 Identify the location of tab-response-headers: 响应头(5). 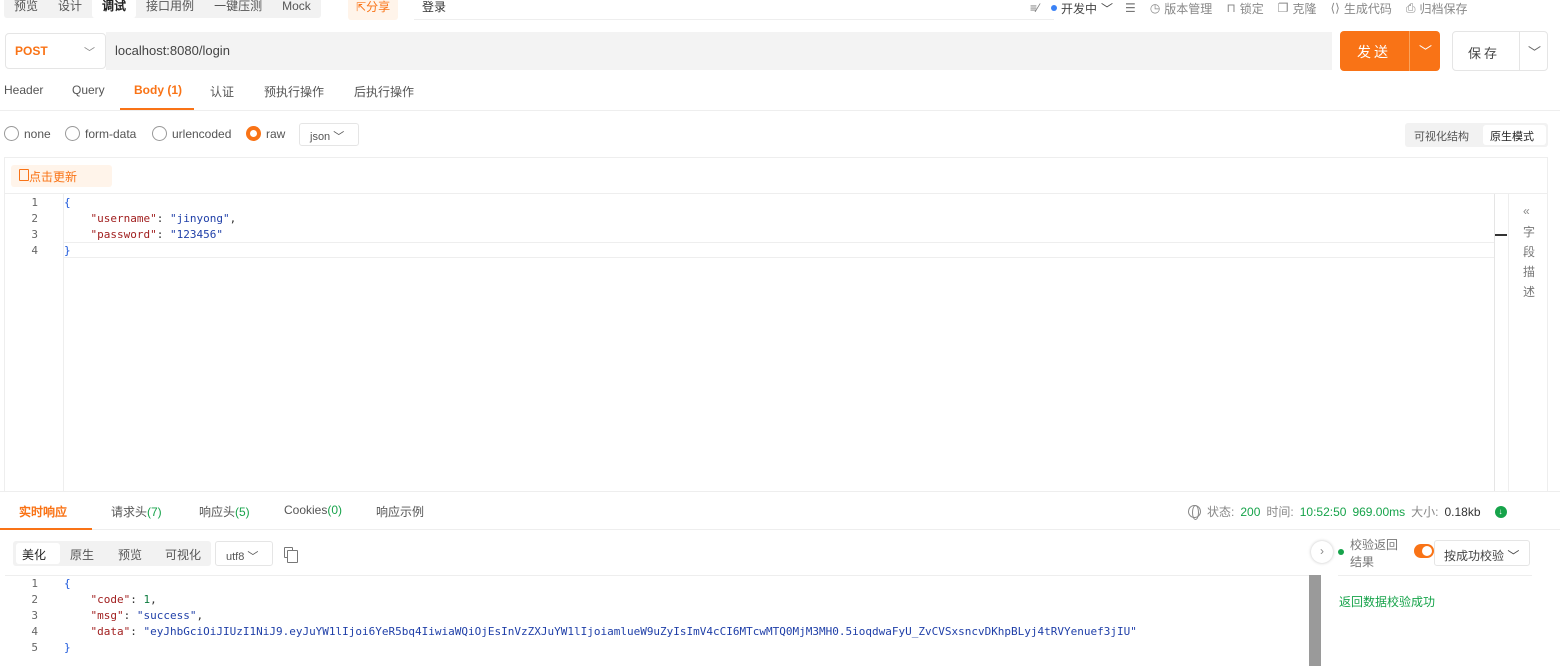
(224, 511).